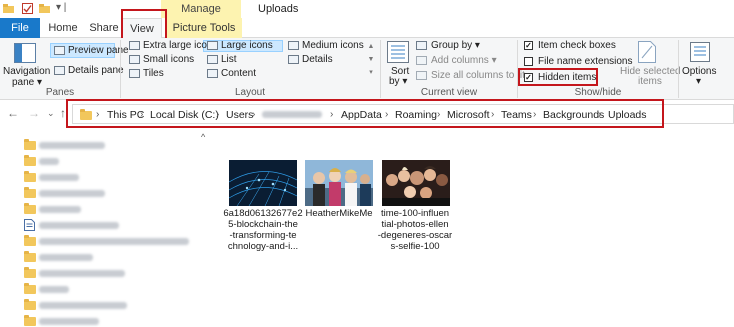 This screenshot has height=327, width=734. Describe the element at coordinates (577, 45) in the screenshot. I see `item-check-boxes-label: Item check boxes` at that location.